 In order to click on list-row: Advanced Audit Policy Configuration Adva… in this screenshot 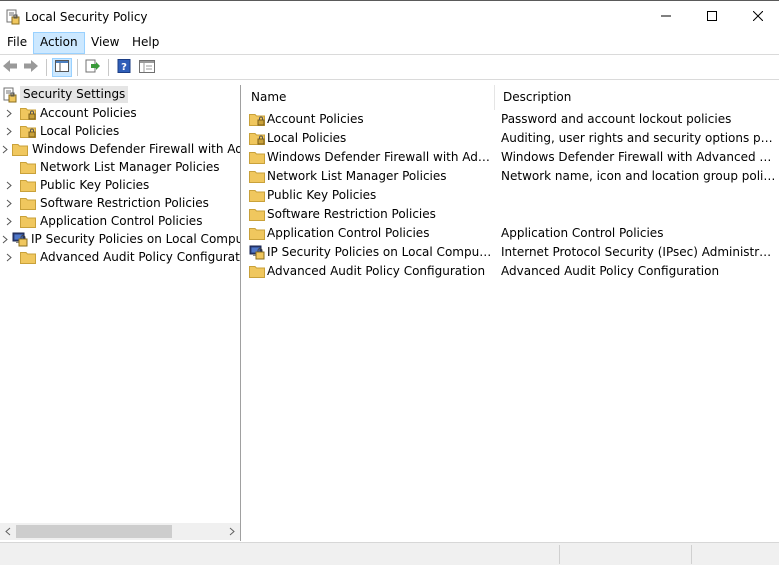, I will do `click(511, 271)`.